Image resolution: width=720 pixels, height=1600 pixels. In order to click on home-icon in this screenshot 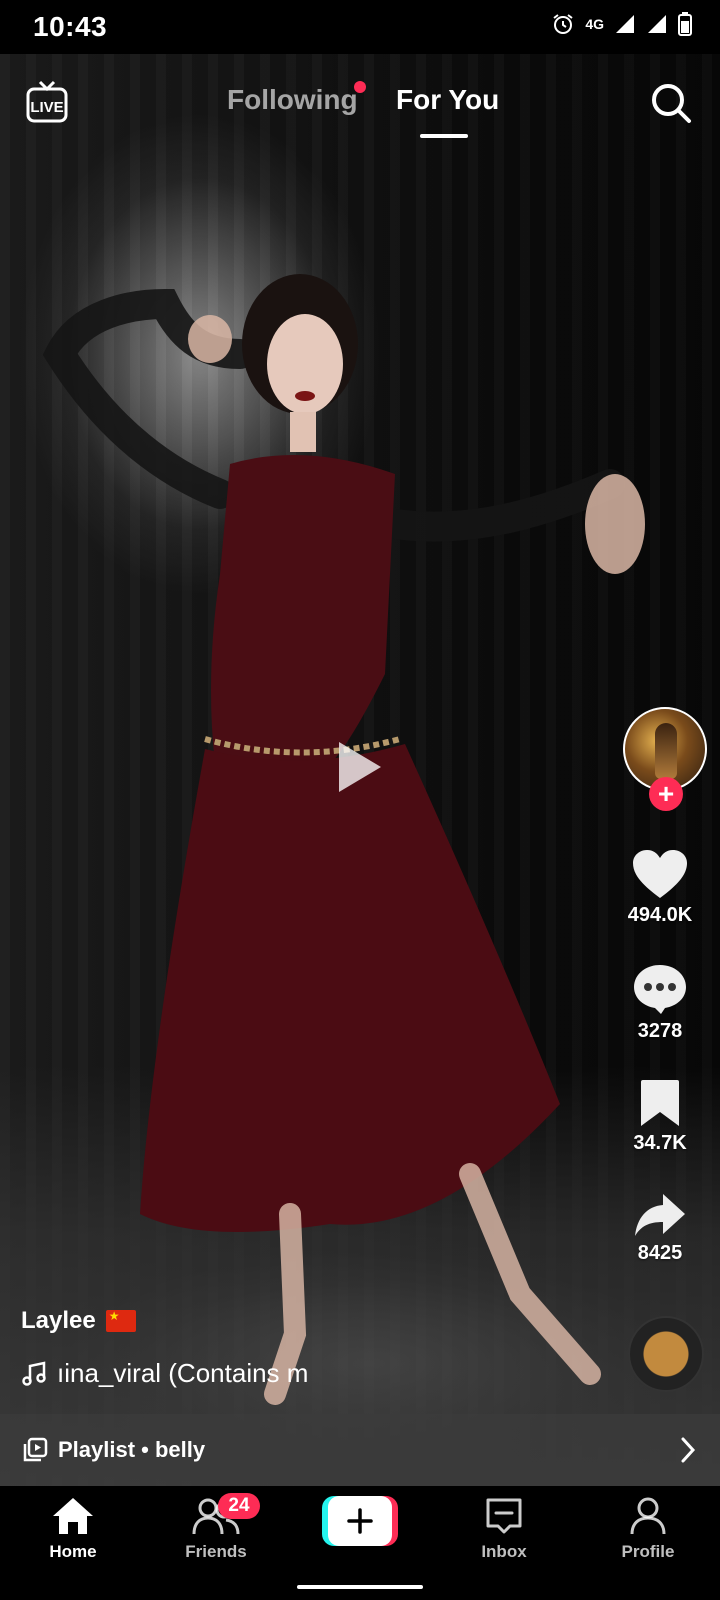, I will do `click(73, 1516)`.